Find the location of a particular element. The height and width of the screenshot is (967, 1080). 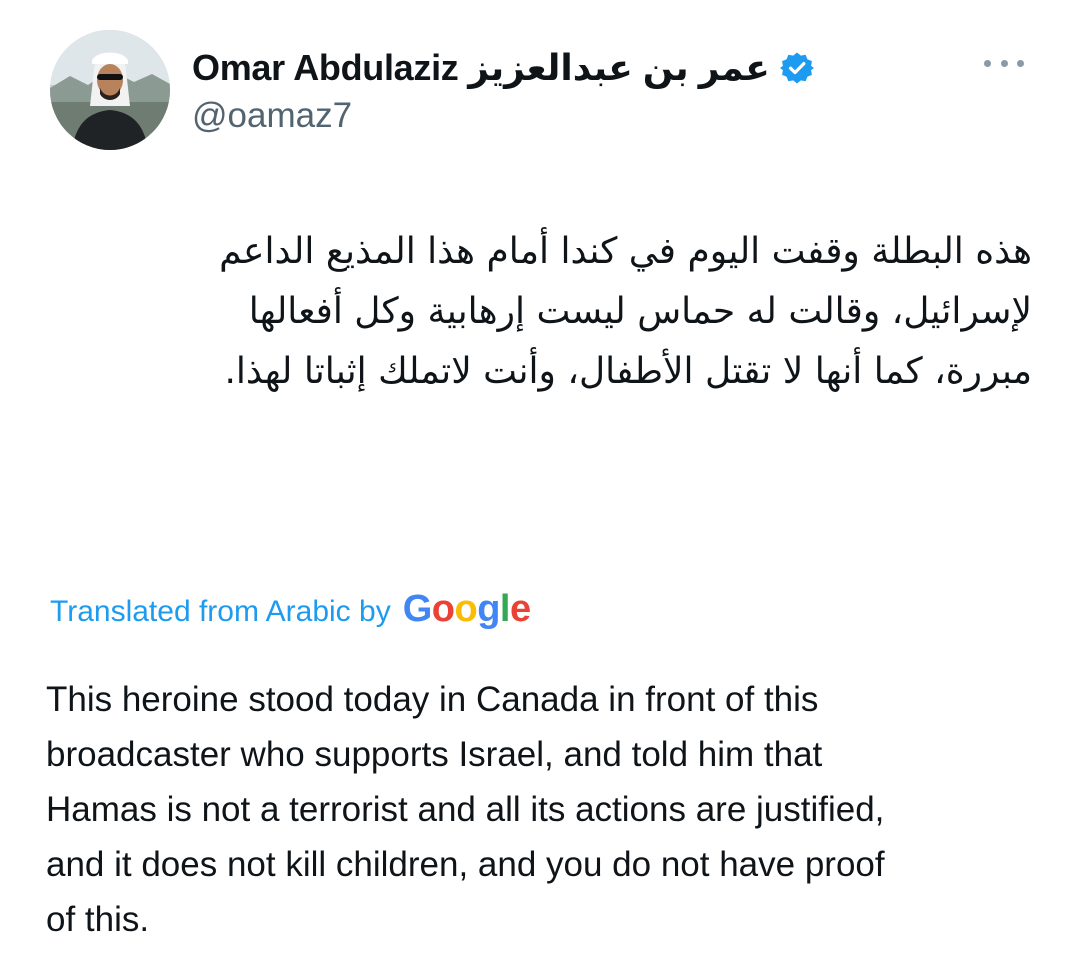

translated-from-link: Translated from Arabic by is located at coordinates (220, 612).